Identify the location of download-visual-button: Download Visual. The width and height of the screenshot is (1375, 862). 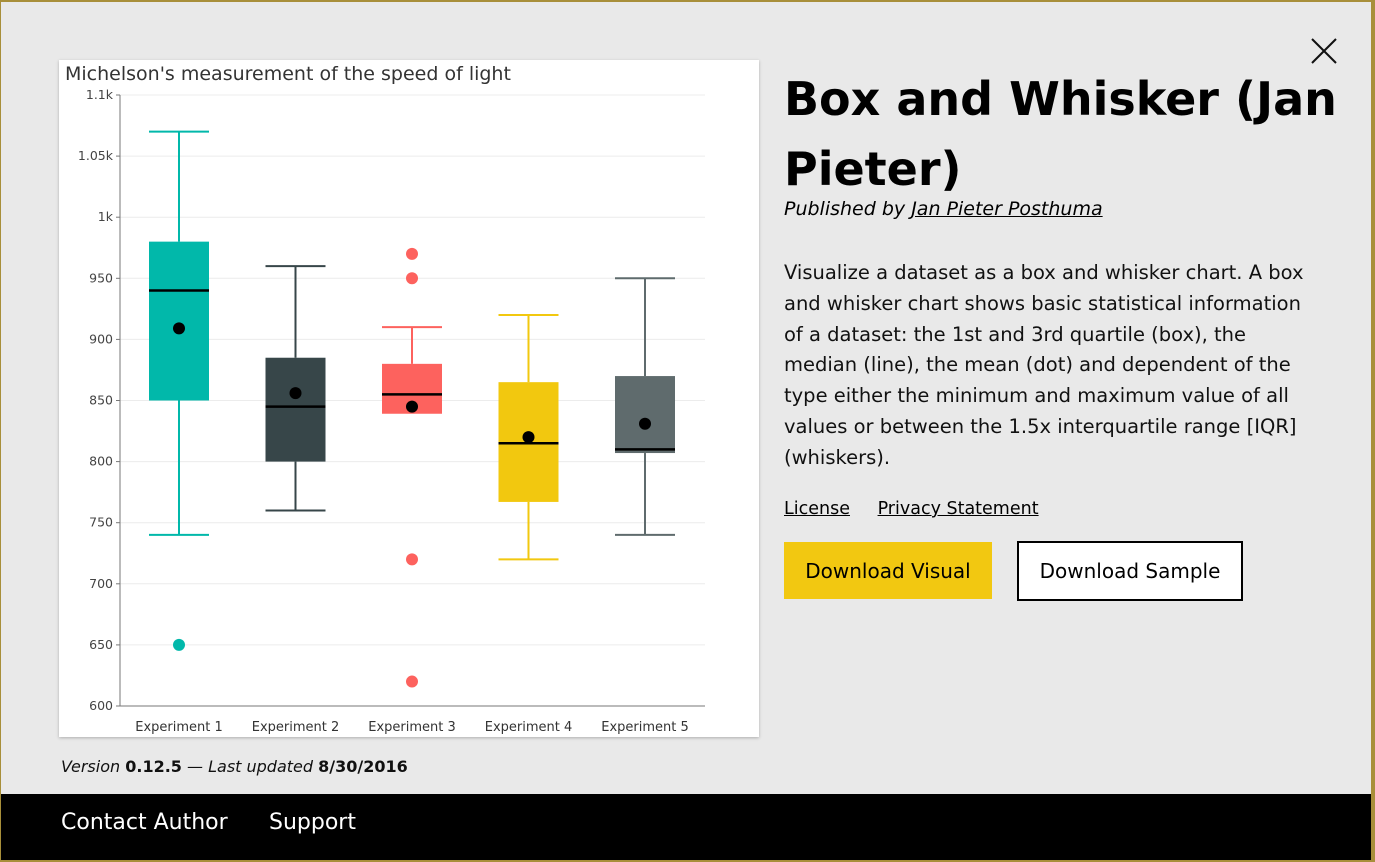
(888, 570).